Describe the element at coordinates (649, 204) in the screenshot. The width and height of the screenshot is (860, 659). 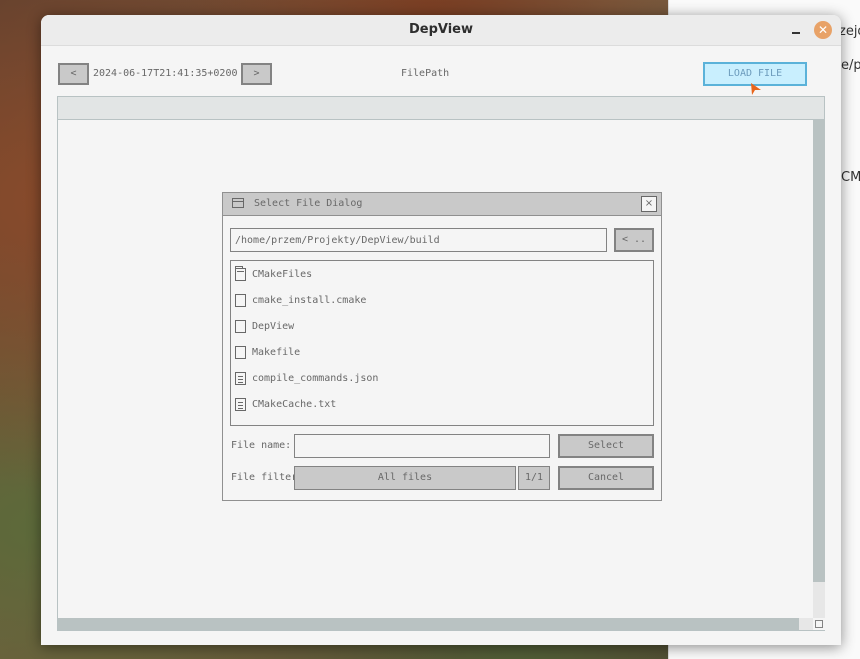
I see `dialog-close-button: ×` at that location.